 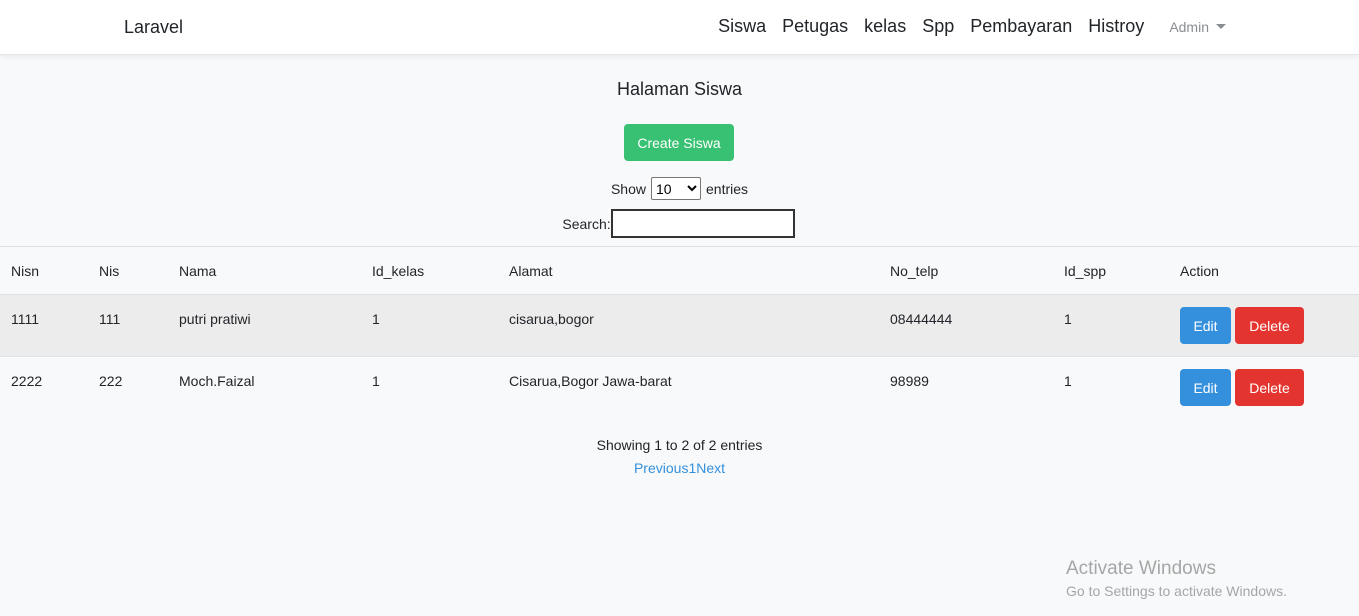 I want to click on search-control: Search:, so click(x=679, y=223).